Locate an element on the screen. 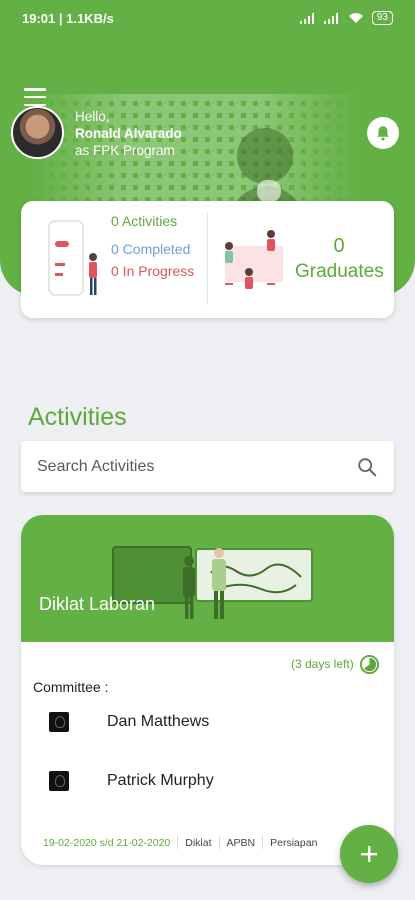 Image resolution: width=415 pixels, height=900 pixels. committee-label: Committee : is located at coordinates (71, 687).